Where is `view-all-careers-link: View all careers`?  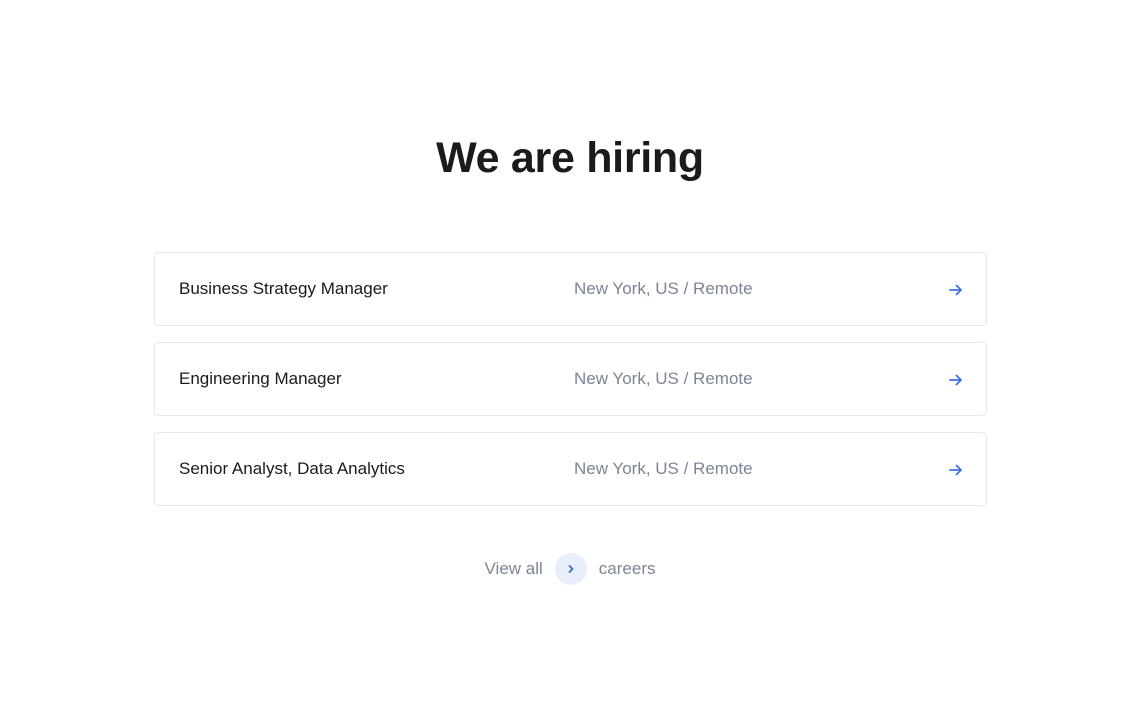 view-all-careers-link: View all careers is located at coordinates (570, 569).